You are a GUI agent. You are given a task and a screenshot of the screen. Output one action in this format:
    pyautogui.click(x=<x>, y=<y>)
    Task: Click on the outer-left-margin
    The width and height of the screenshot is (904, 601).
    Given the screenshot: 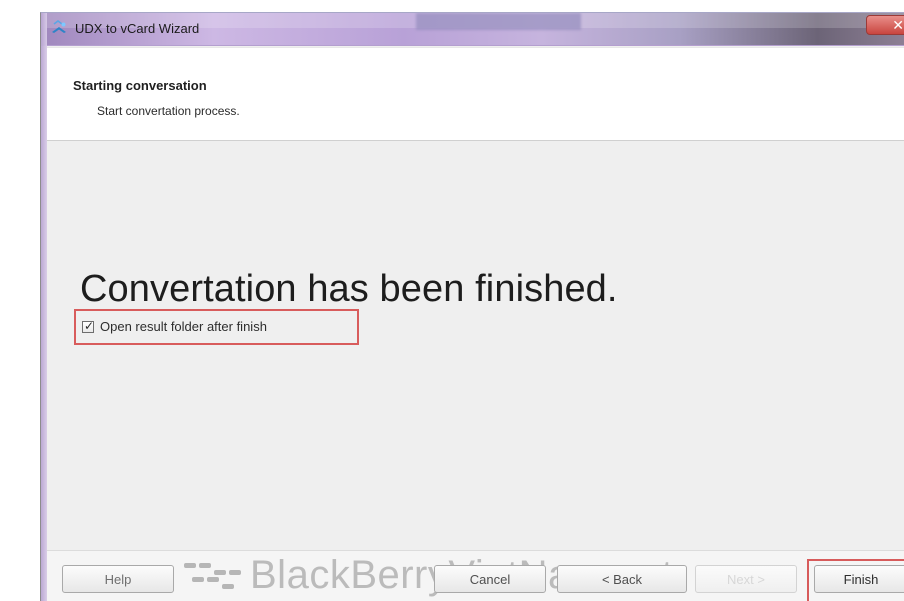 What is the action you would take?
    pyautogui.click(x=20, y=300)
    